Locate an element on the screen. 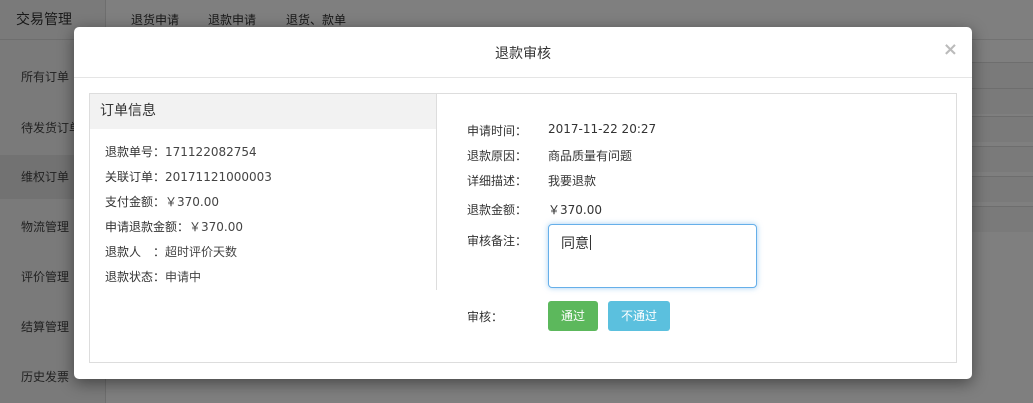 The height and width of the screenshot is (403, 1033). refund-person-label: 退款人 ： is located at coordinates (135, 252).